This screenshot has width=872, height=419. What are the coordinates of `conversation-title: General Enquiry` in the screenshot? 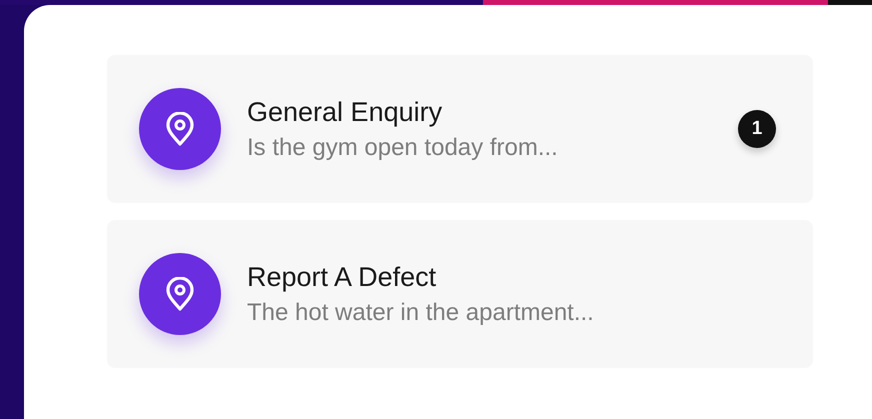 It's located at (345, 112).